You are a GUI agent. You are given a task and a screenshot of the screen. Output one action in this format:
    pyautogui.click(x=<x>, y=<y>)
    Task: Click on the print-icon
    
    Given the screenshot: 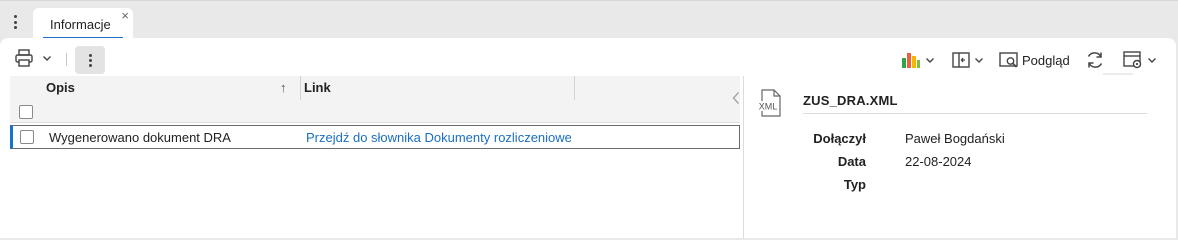 What is the action you would take?
    pyautogui.click(x=24, y=58)
    